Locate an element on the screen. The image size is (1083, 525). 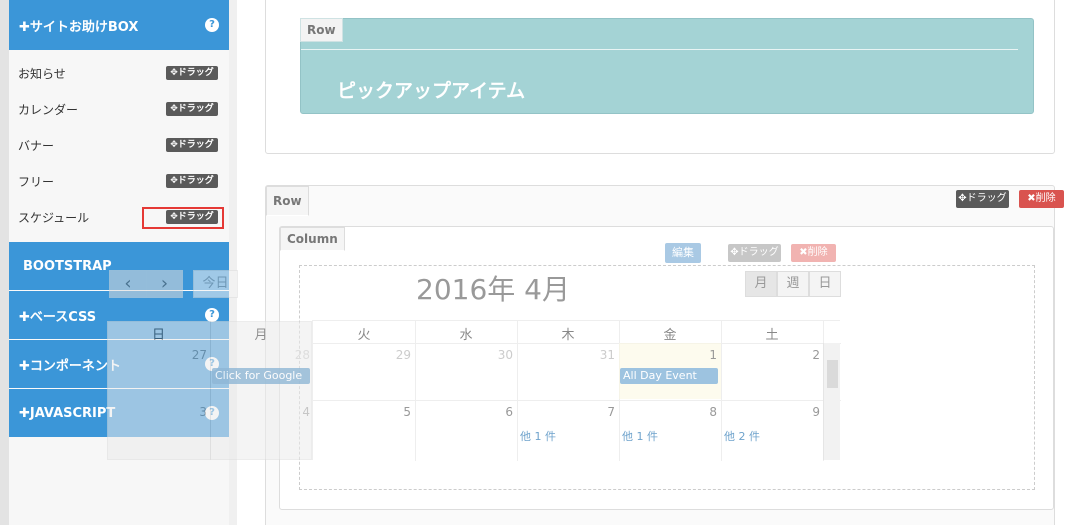
sidebar-edge is located at coordinates (4, 262).